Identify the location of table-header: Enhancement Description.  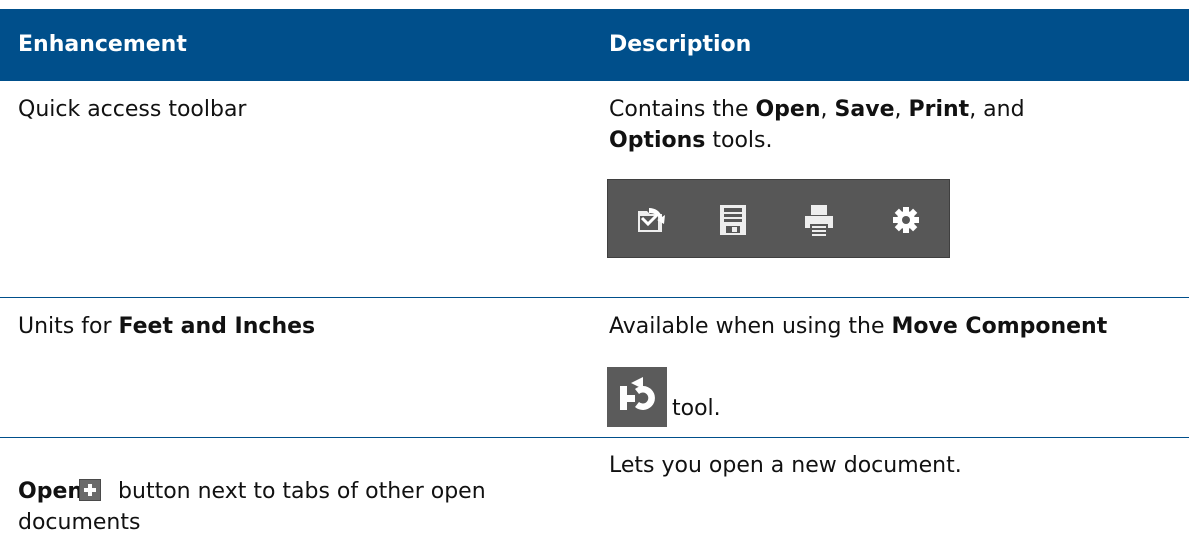
(594, 45).